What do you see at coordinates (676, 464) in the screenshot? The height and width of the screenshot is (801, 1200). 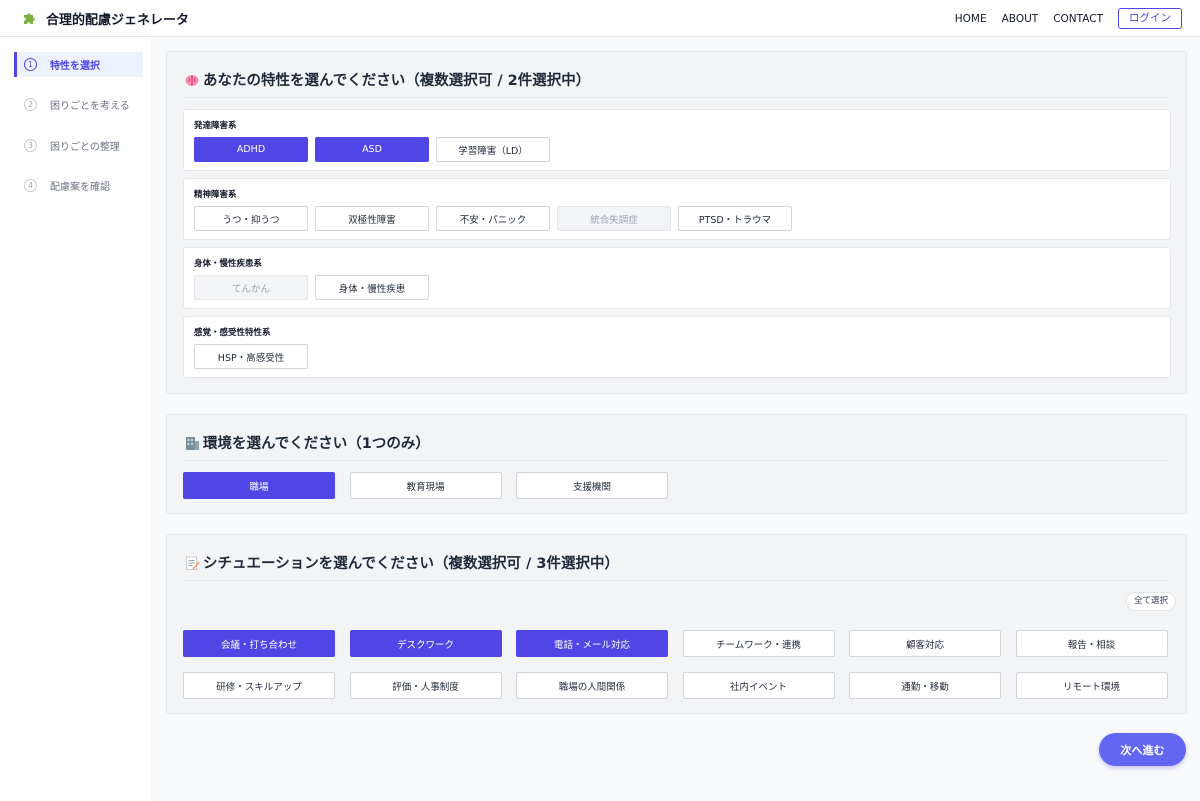 I see `environment-section: 環境を選んでください（1つのみ） 職場 教育現場 支援機関` at bounding box center [676, 464].